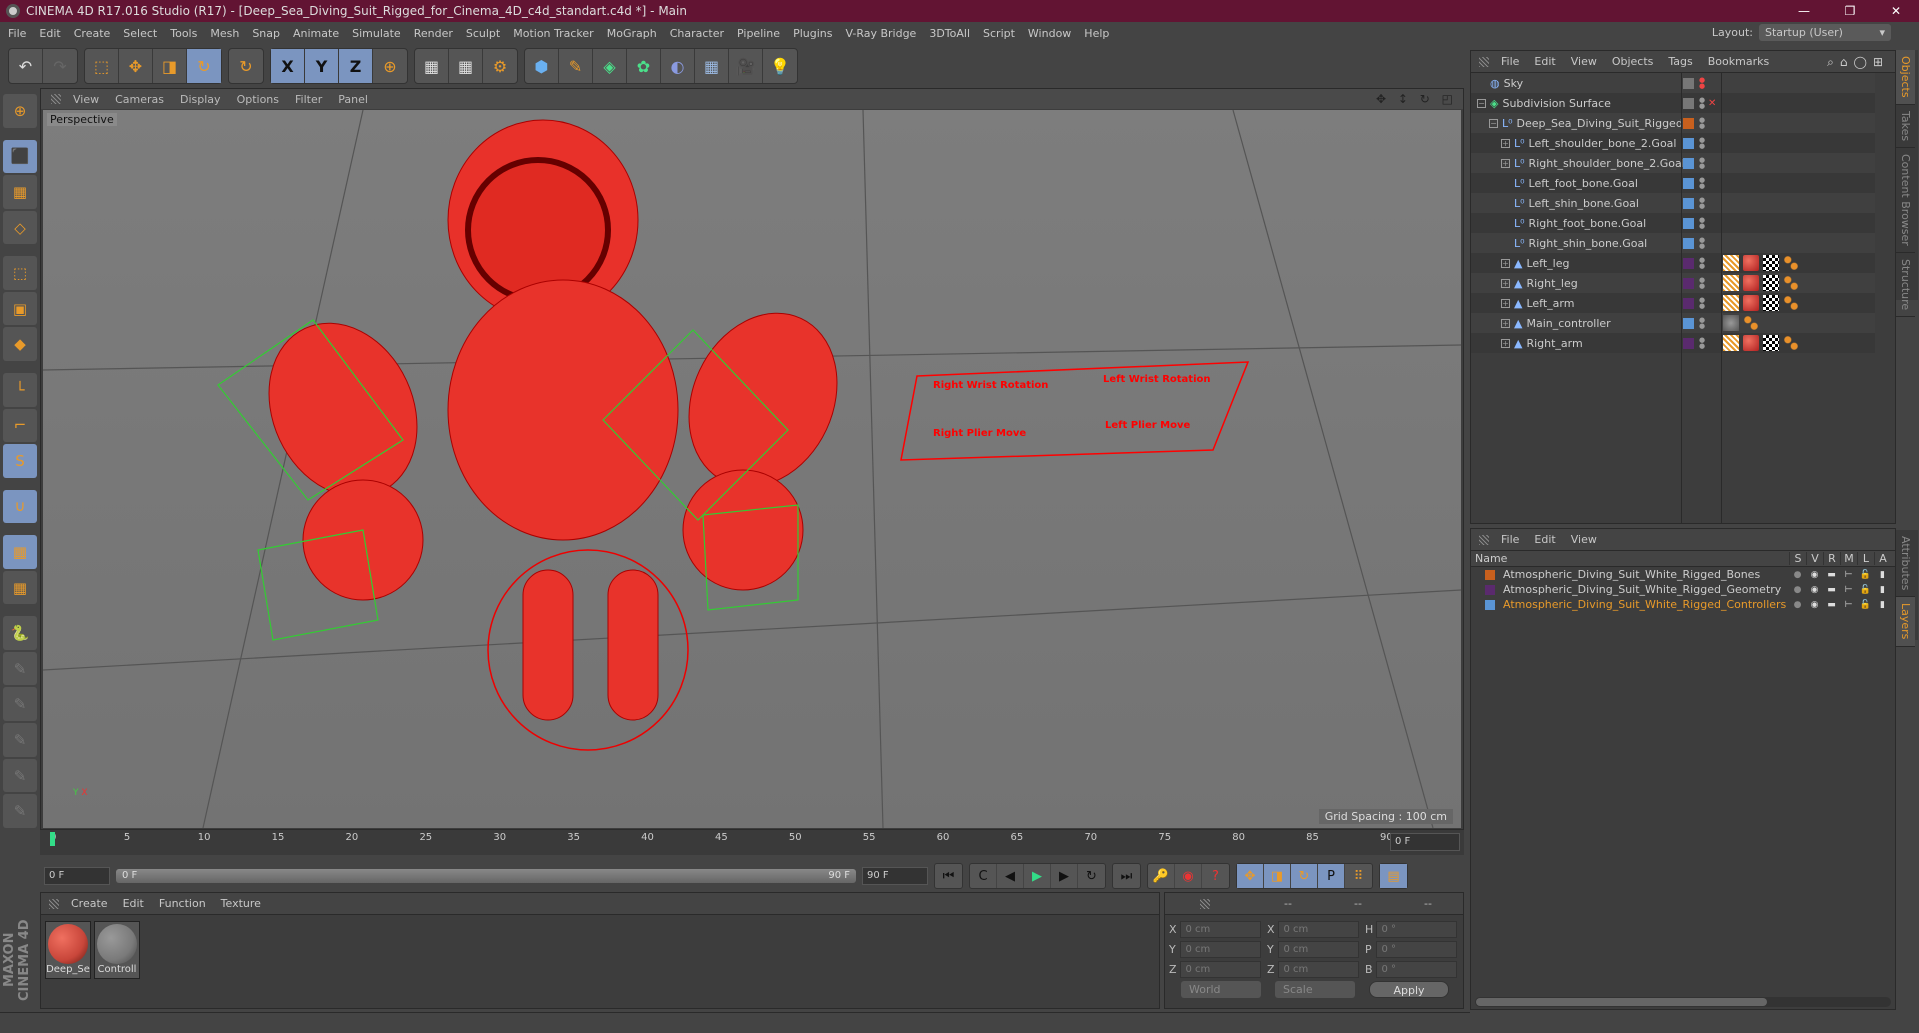 The width and height of the screenshot is (1919, 1033). What do you see at coordinates (949, 33) in the screenshot?
I see `menu-3dtoall: 3DToAll` at bounding box center [949, 33].